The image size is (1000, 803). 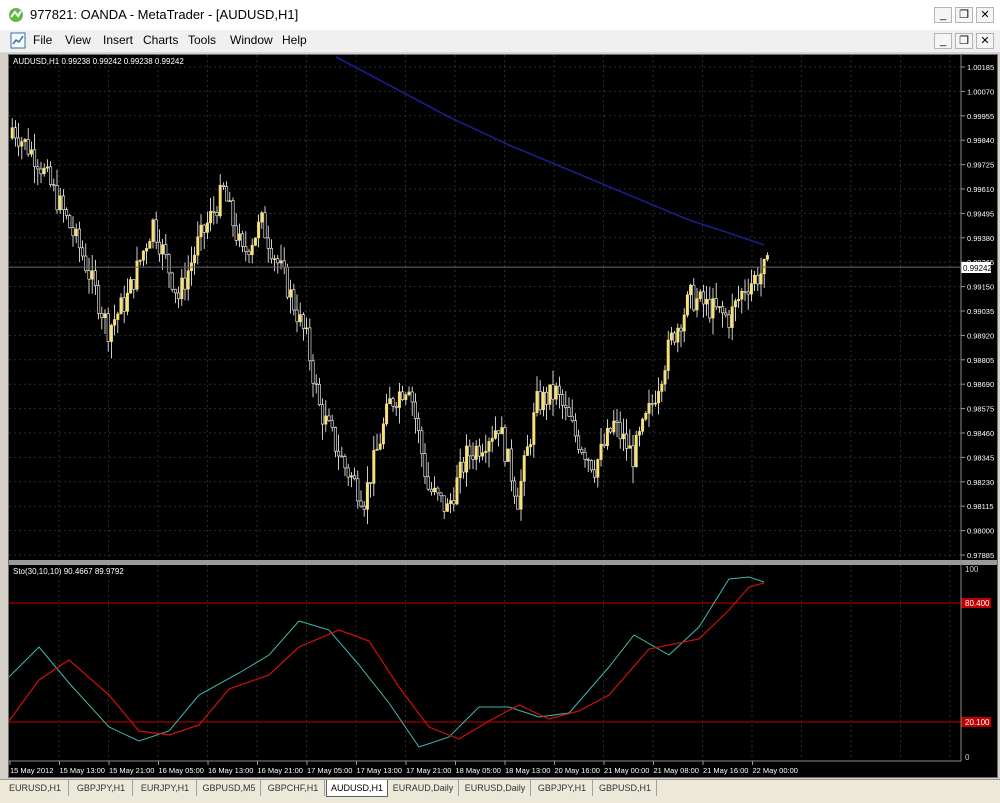 I want to click on tab-gbpchf-h1: GBPCHF,H1, so click(x=293, y=788).